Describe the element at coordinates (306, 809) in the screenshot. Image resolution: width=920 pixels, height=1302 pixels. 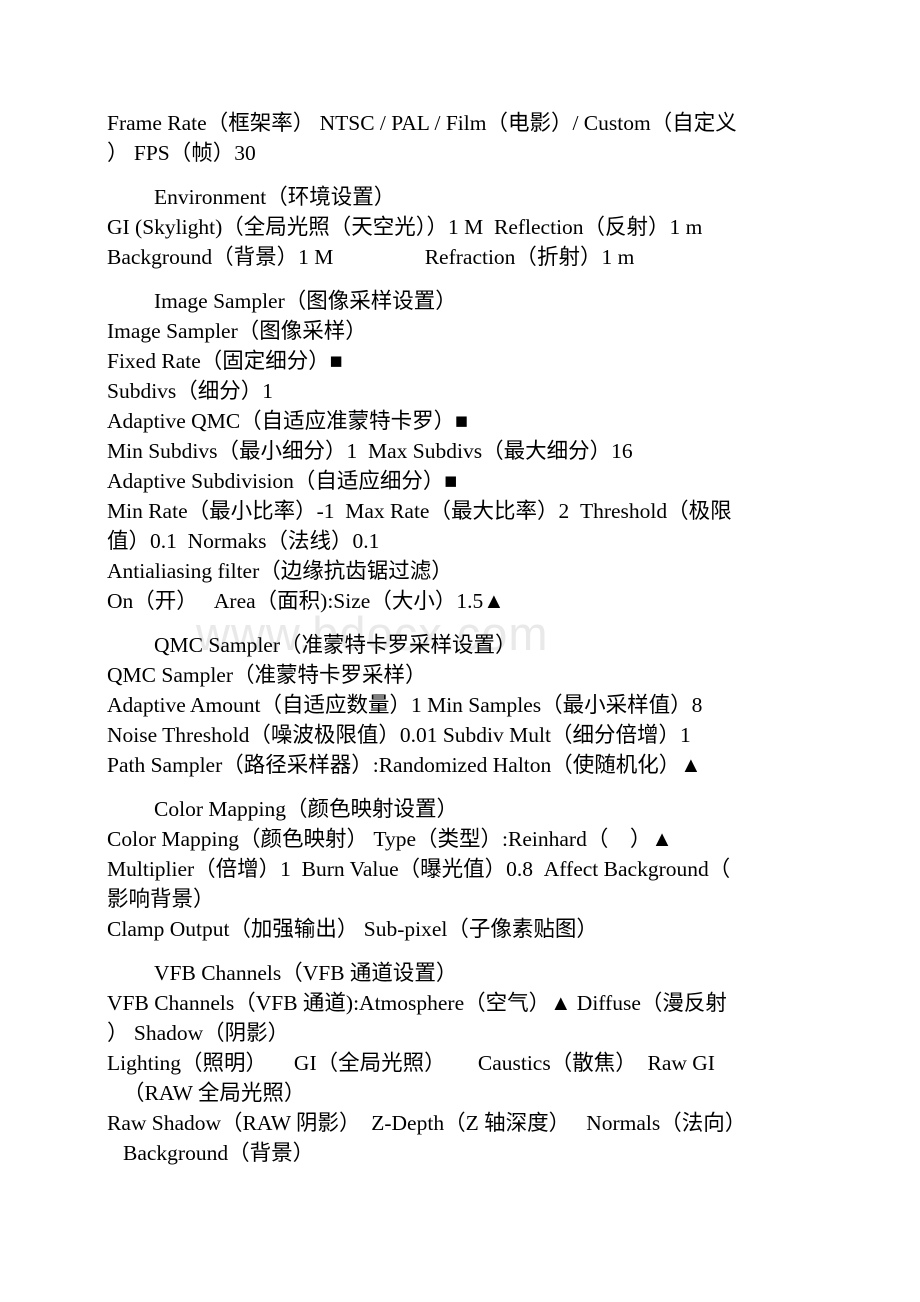
I see `color-mapping-heading: Color Mapping（颜色映射设置）` at that location.